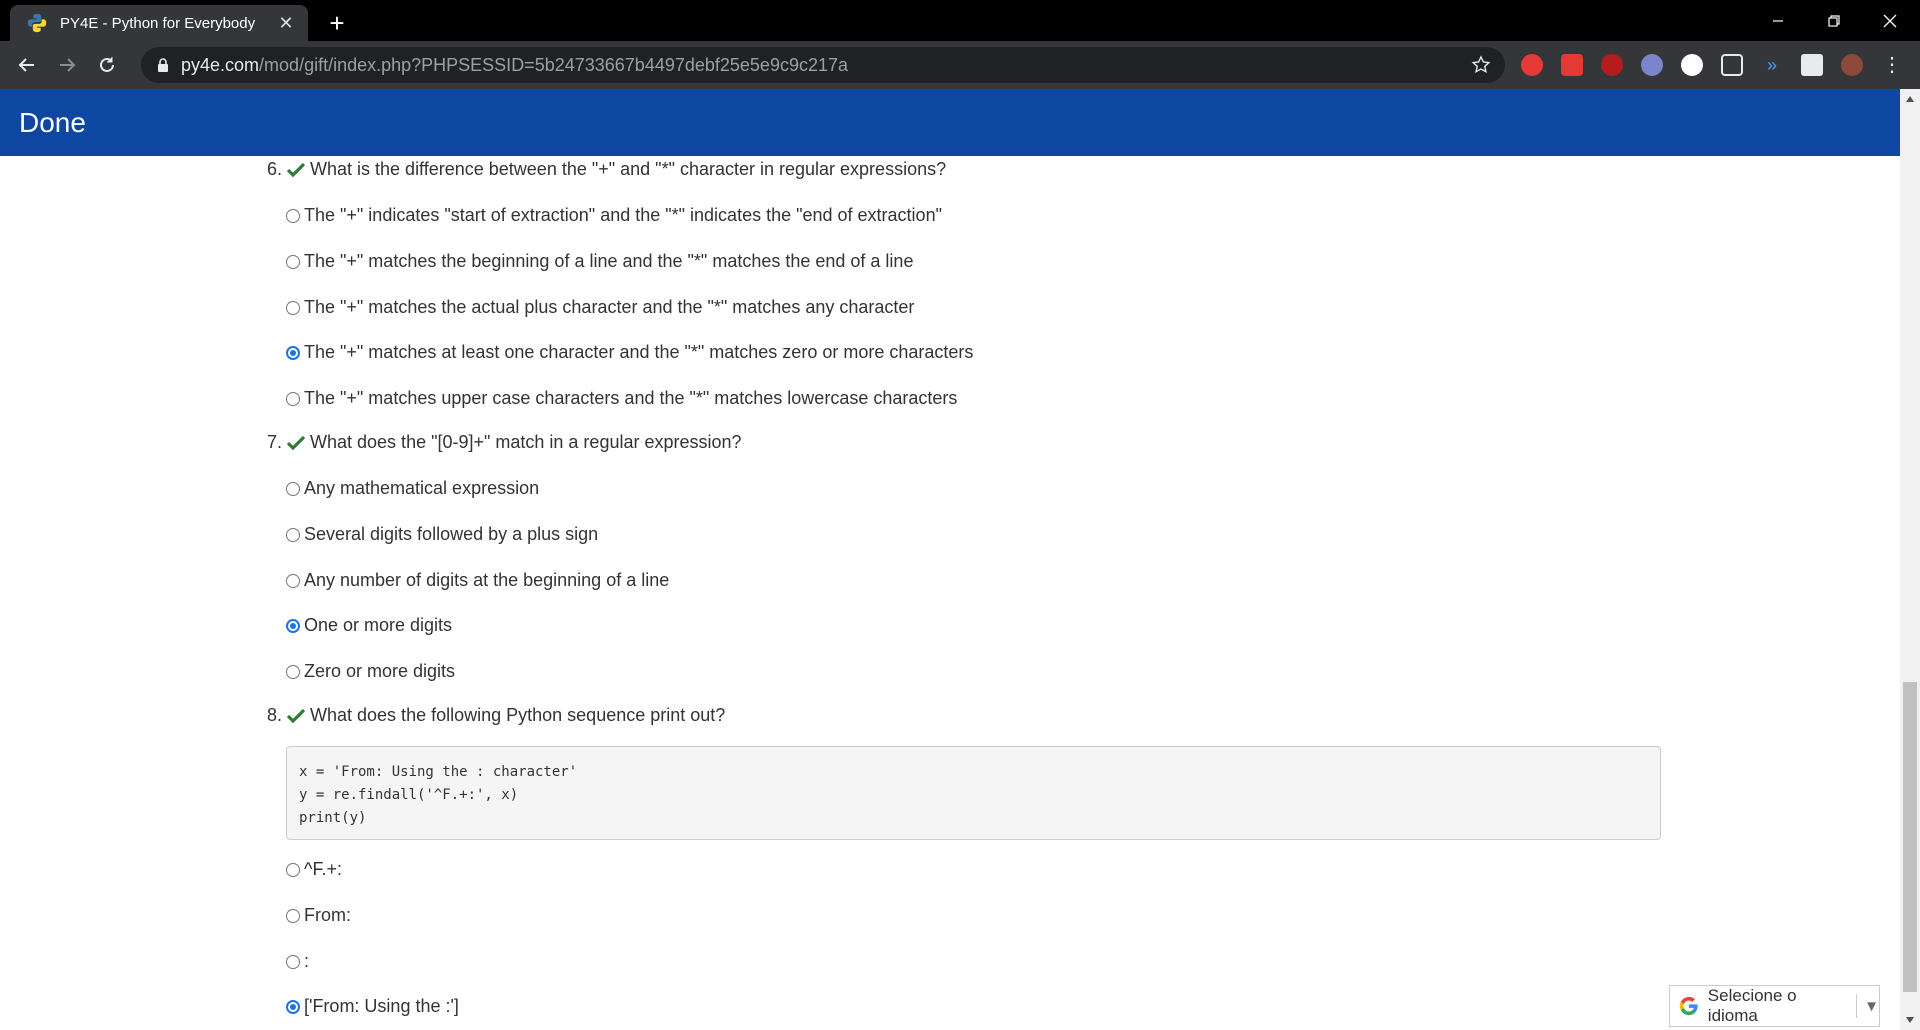 This screenshot has width=1920, height=1030. Describe the element at coordinates (163, 65) in the screenshot. I see `lock-icon` at that location.